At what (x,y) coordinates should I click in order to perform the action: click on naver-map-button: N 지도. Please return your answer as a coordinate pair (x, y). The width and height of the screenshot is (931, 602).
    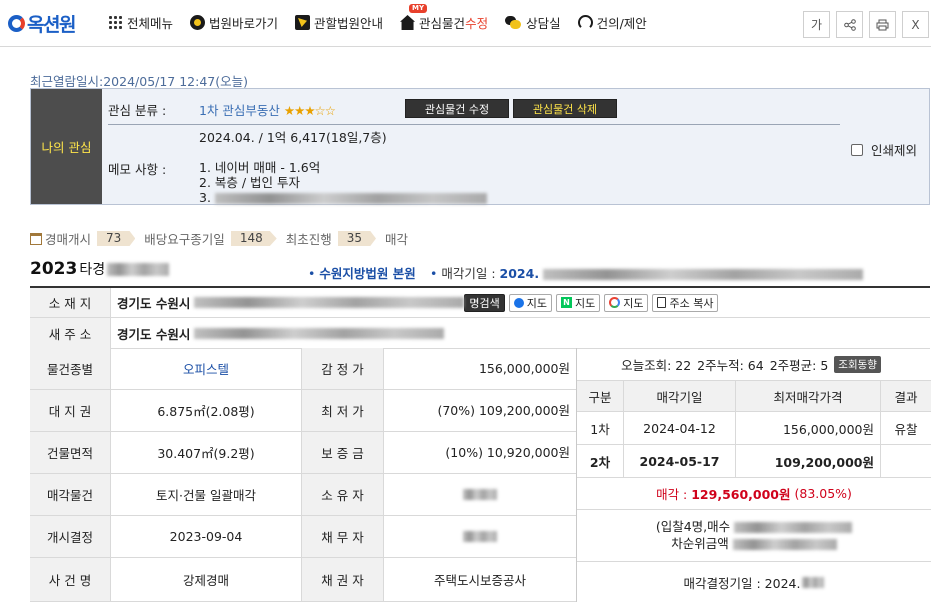
    Looking at the image, I should click on (578, 302).